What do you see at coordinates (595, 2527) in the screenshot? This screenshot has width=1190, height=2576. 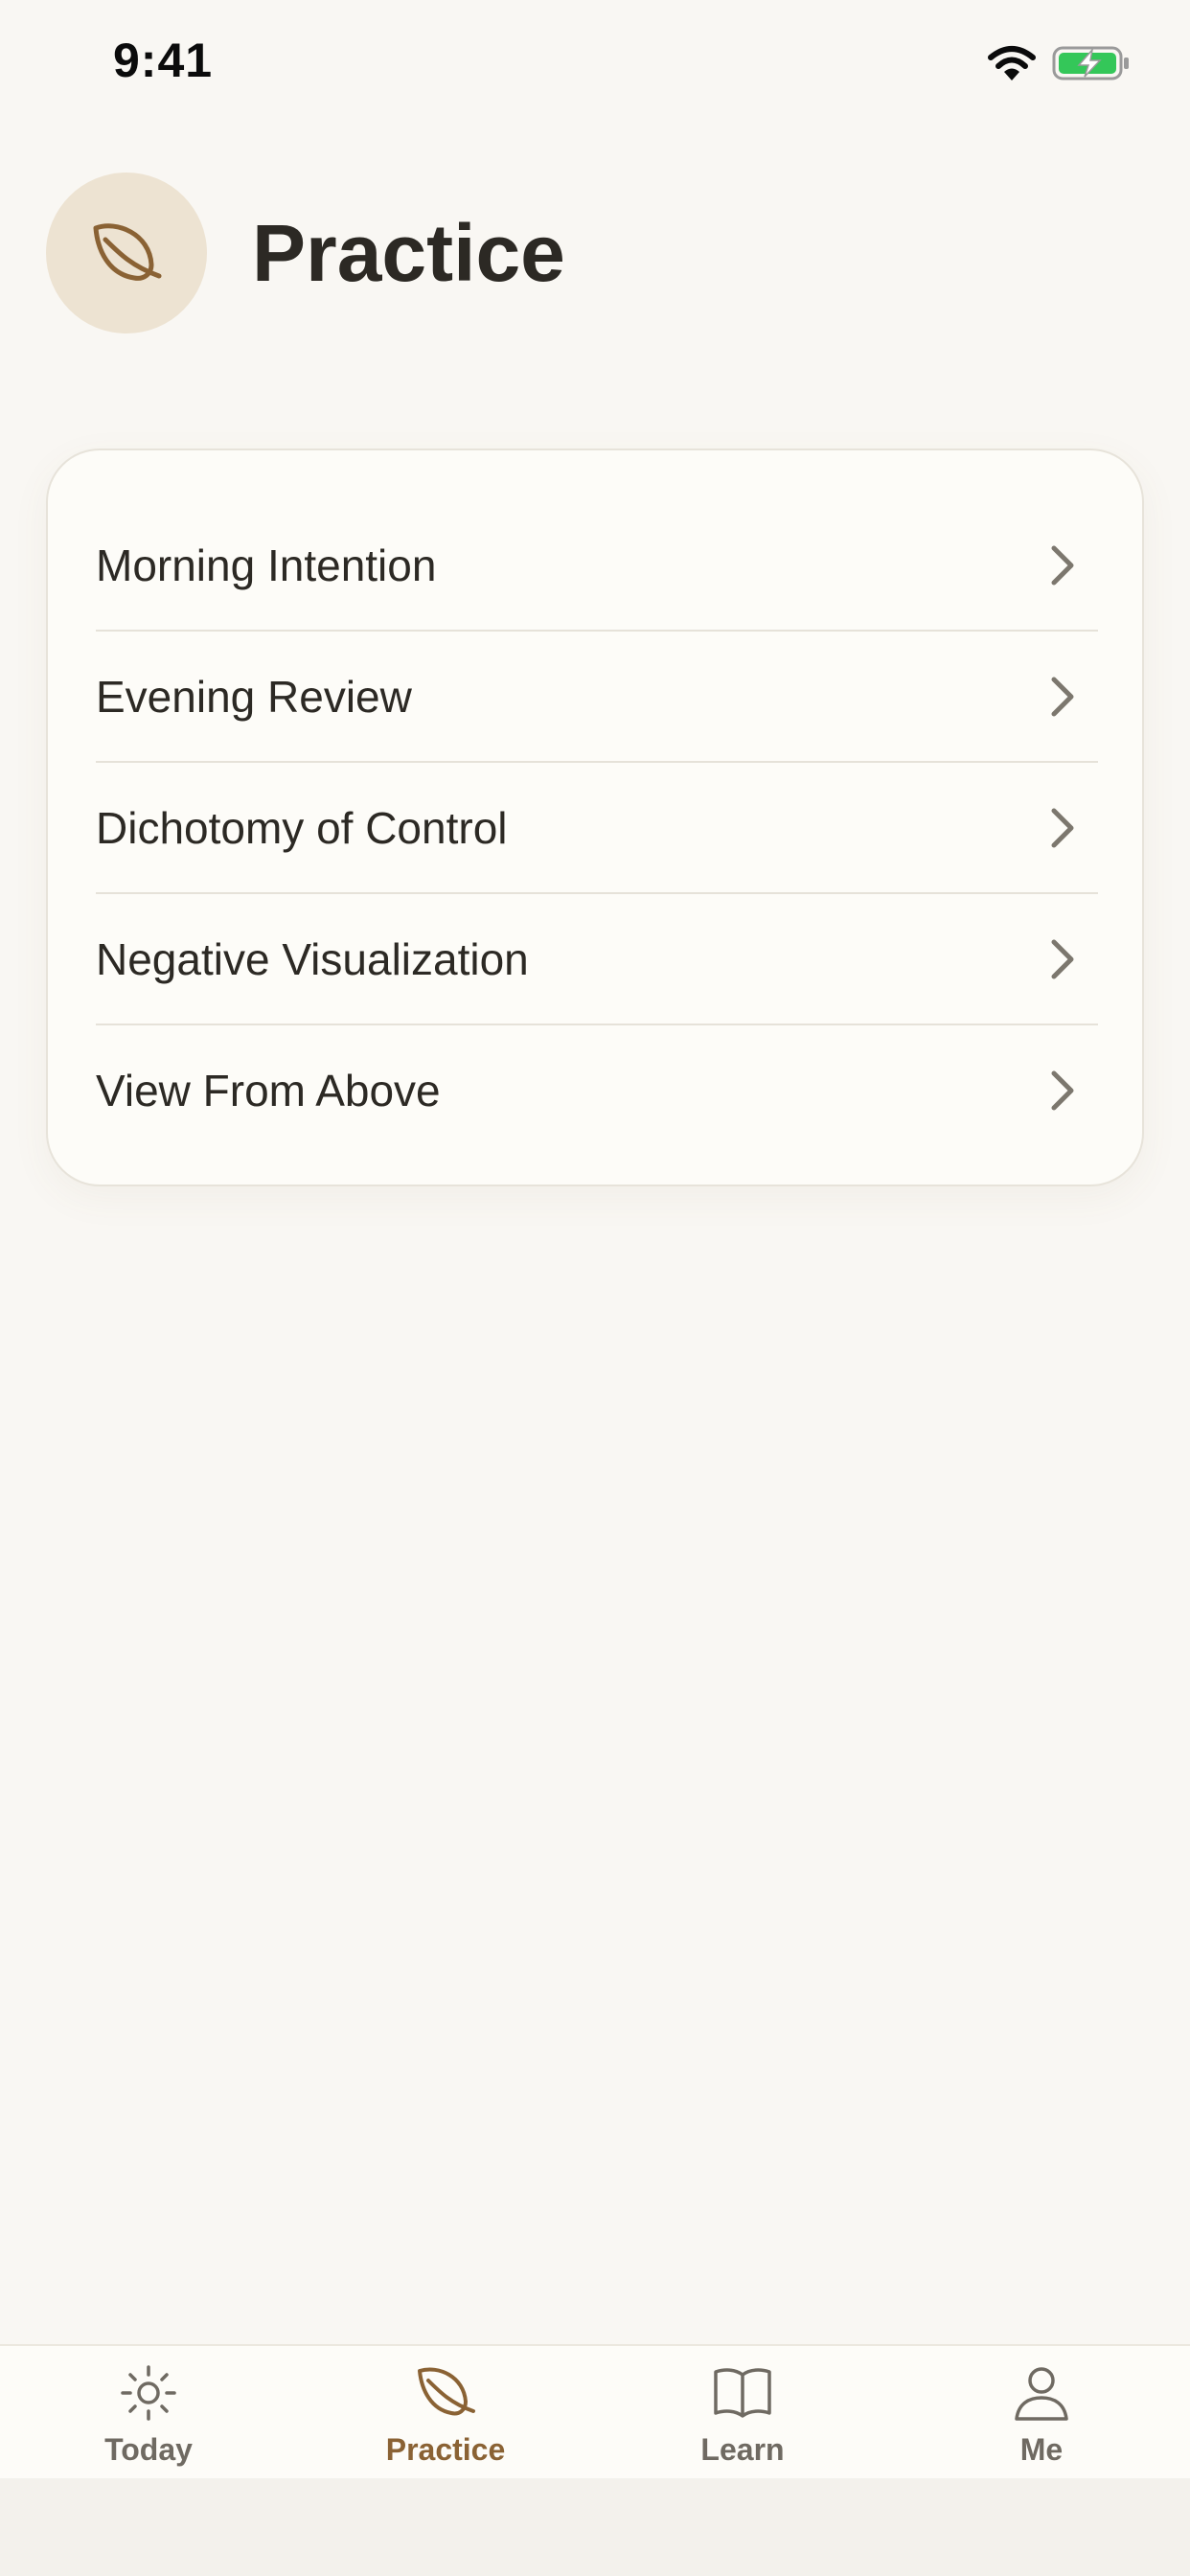 I see `home-indicator-area` at bounding box center [595, 2527].